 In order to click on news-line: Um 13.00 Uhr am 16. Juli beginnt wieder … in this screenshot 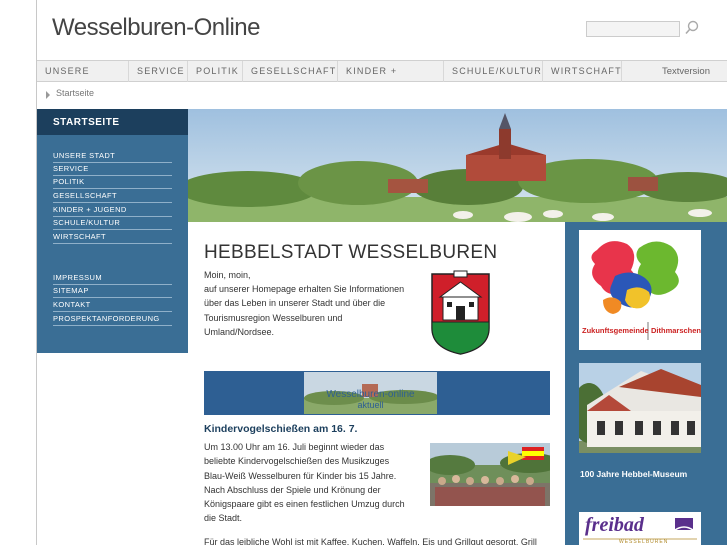, I will do `click(294, 447)`.